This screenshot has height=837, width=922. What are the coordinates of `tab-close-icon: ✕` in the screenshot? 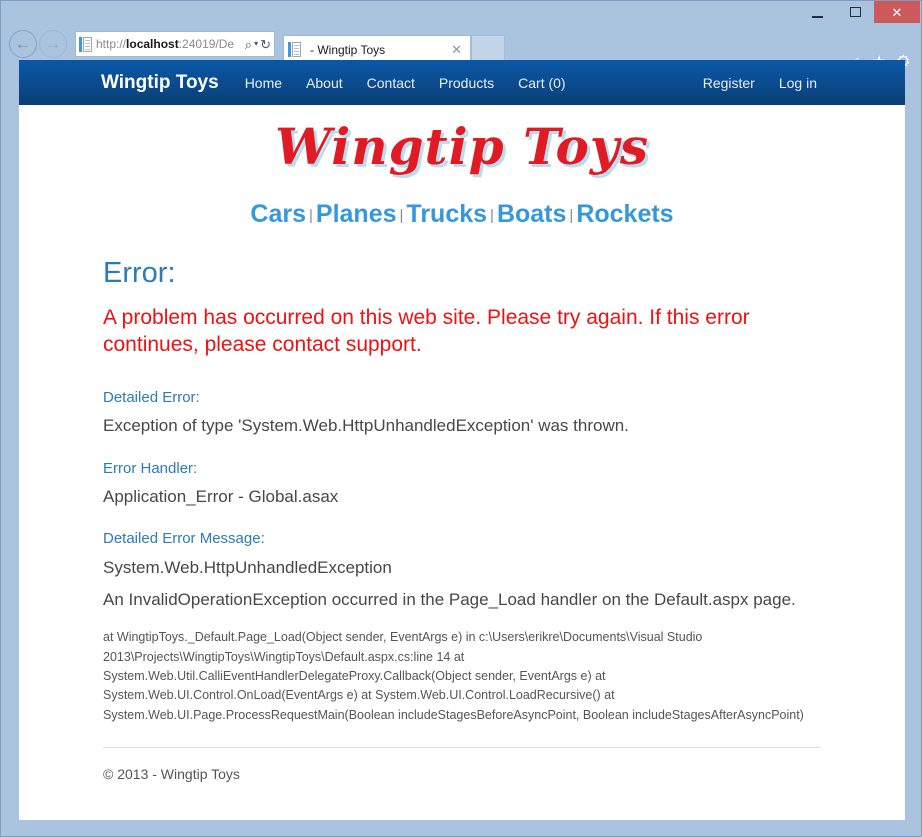 It's located at (456, 50).